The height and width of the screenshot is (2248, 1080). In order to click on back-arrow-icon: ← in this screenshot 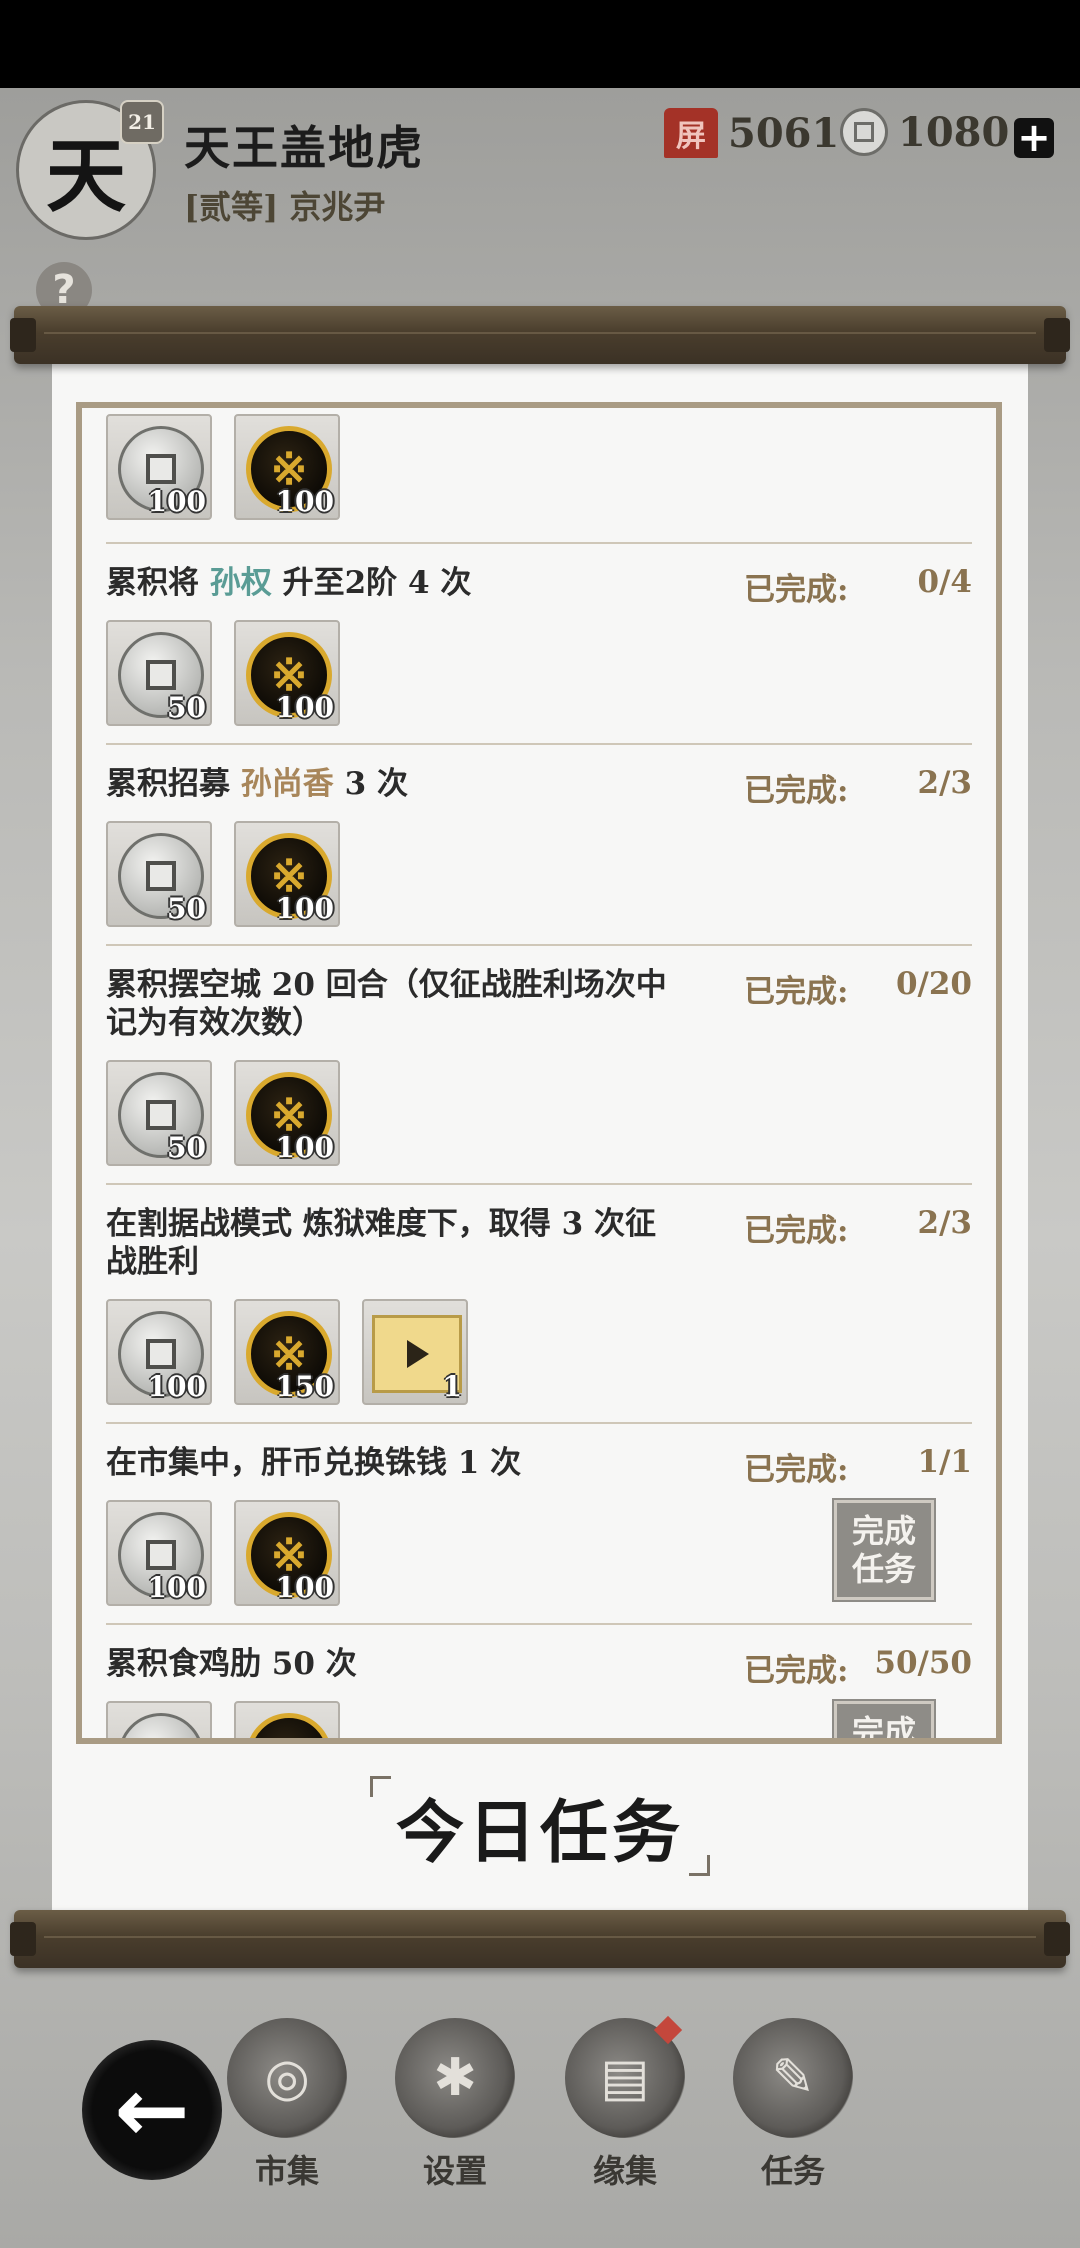, I will do `click(152, 2110)`.